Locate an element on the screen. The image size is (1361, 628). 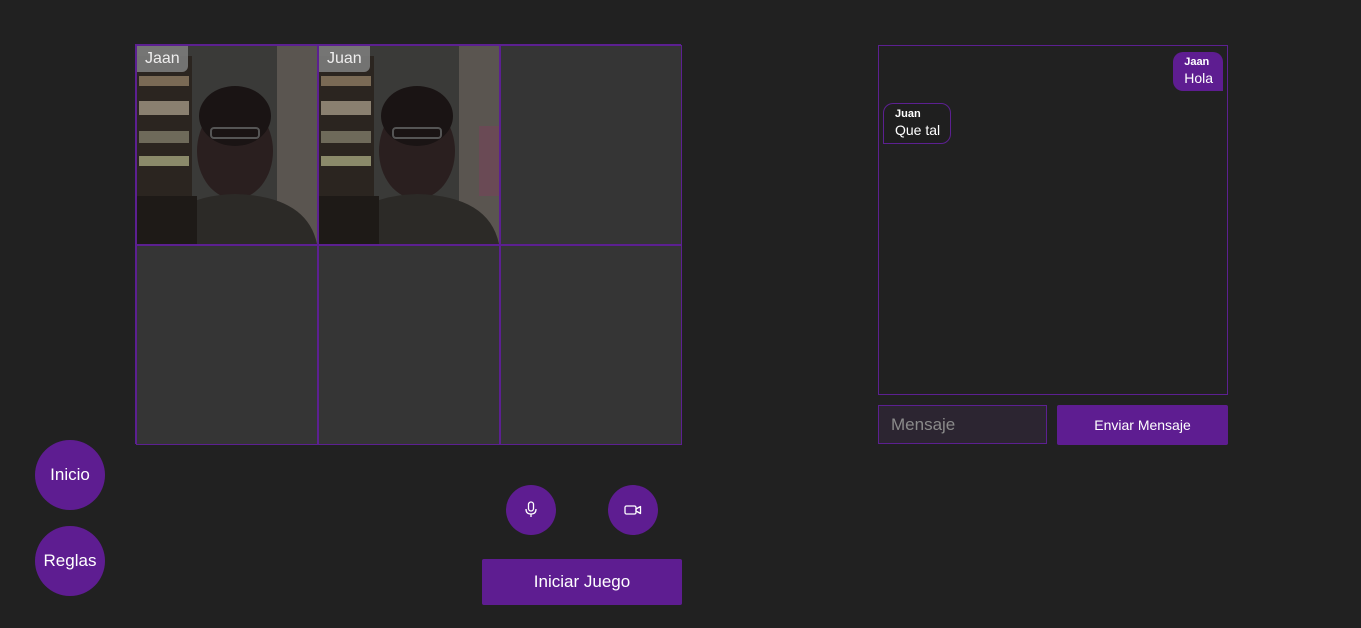
chat-message-received: Juan Que tal is located at coordinates (917, 123).